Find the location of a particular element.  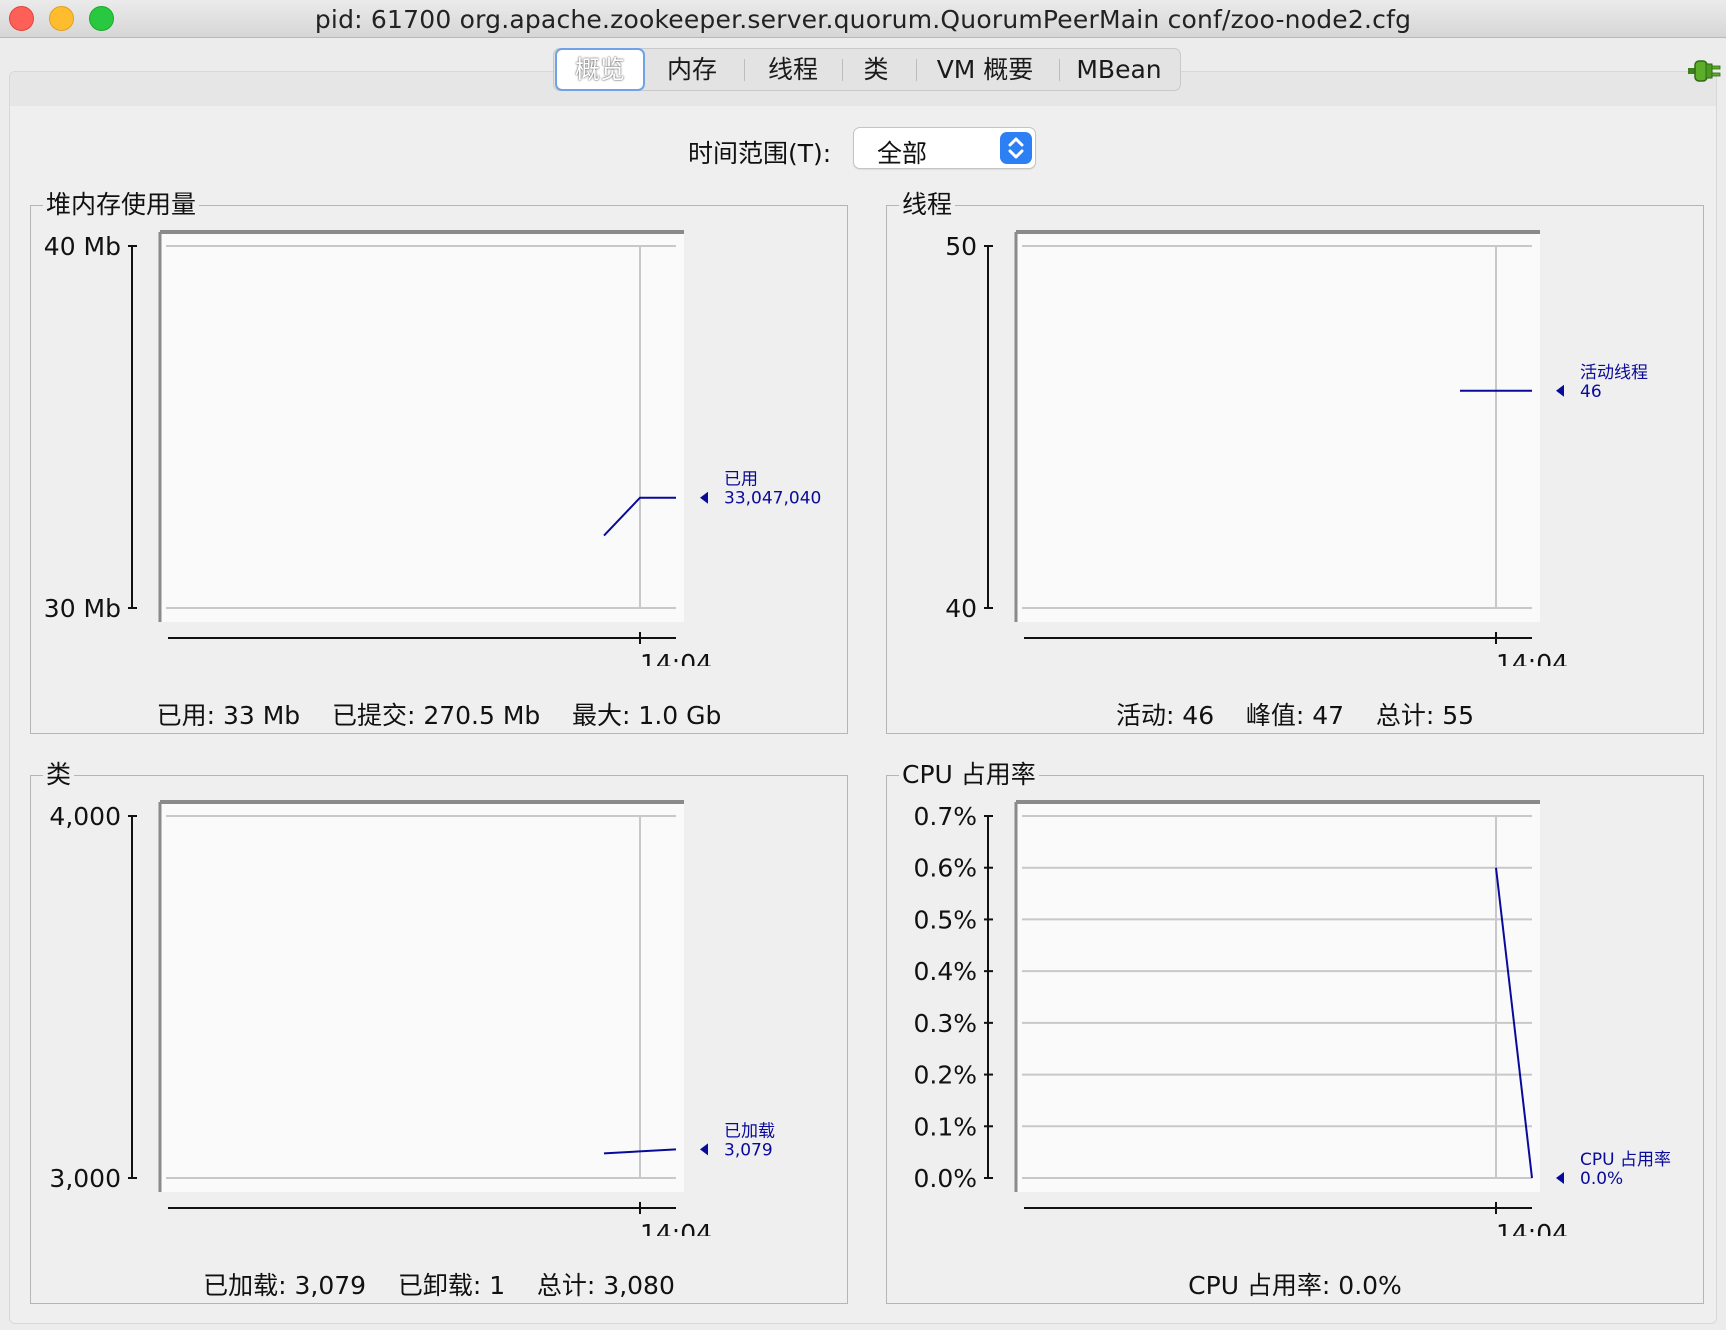

time-range-label: 时间范围(T): is located at coordinates (760, 153).